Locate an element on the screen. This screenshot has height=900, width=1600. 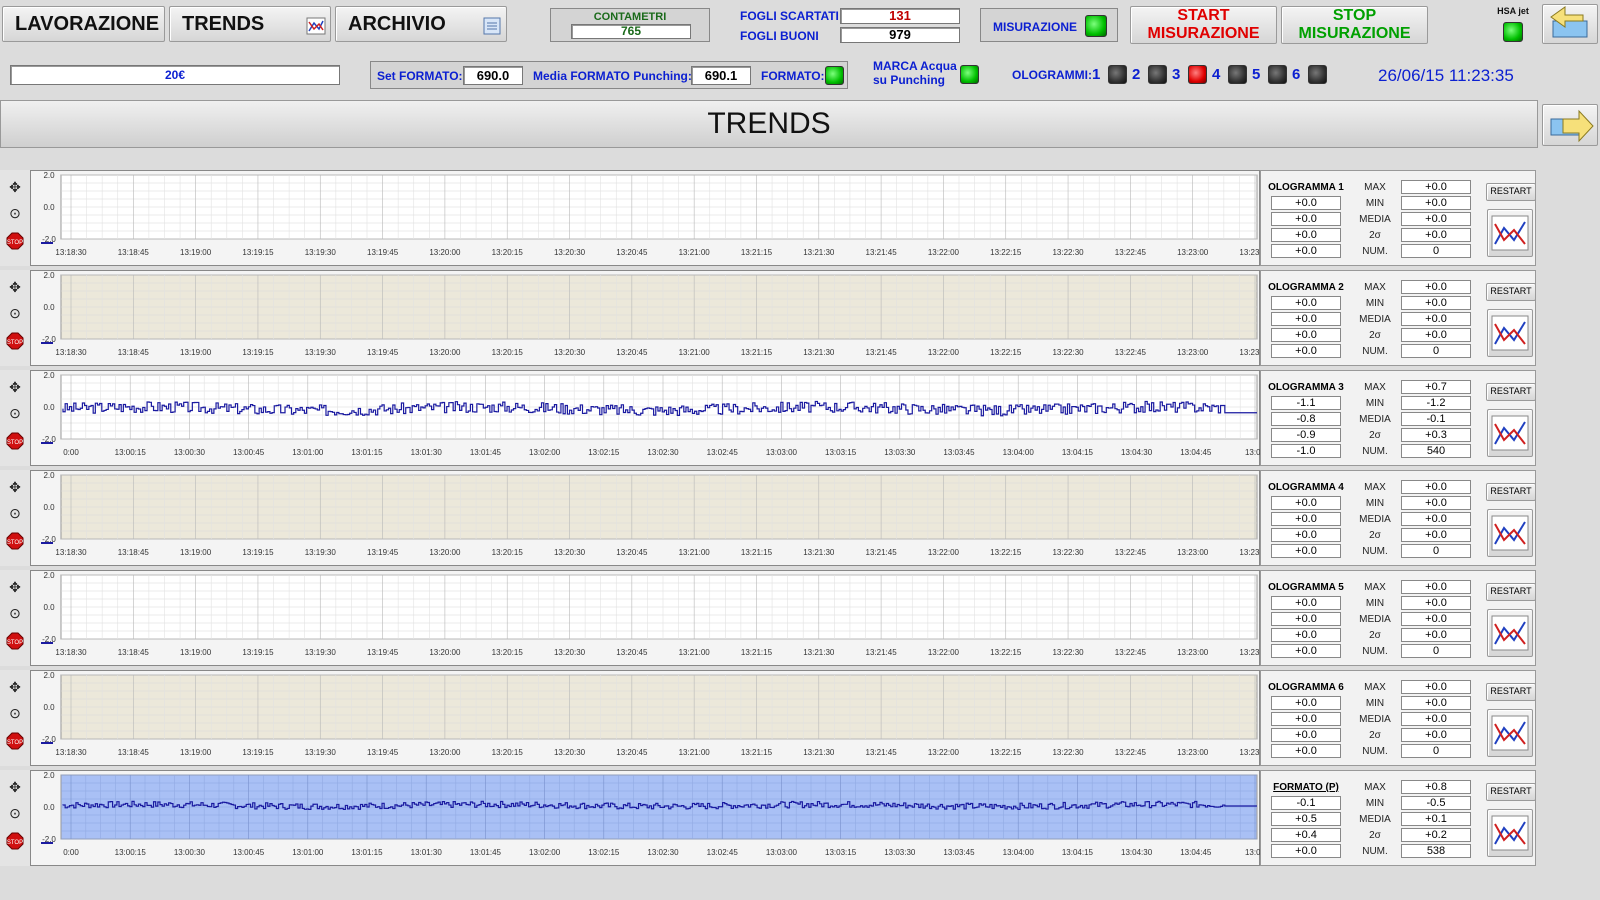
back-arrow-icon is located at coordinates (1569, 22).